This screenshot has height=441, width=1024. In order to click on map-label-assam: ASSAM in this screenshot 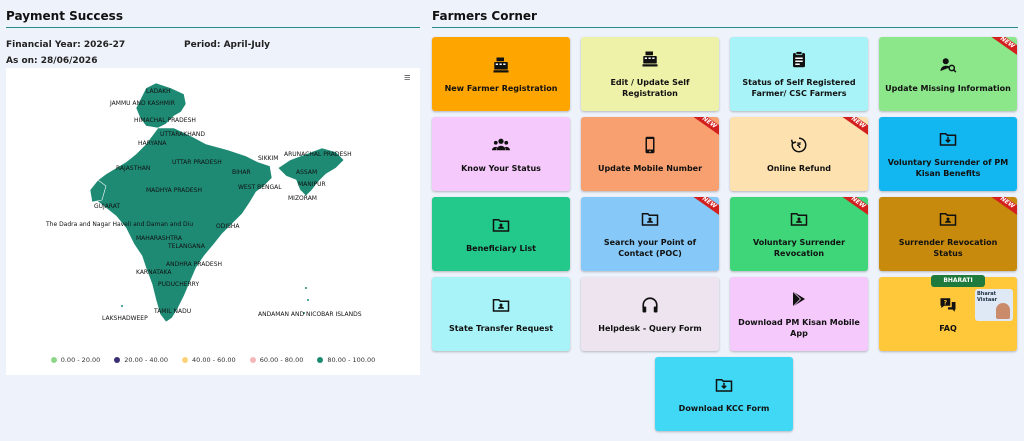, I will do `click(306, 172)`.